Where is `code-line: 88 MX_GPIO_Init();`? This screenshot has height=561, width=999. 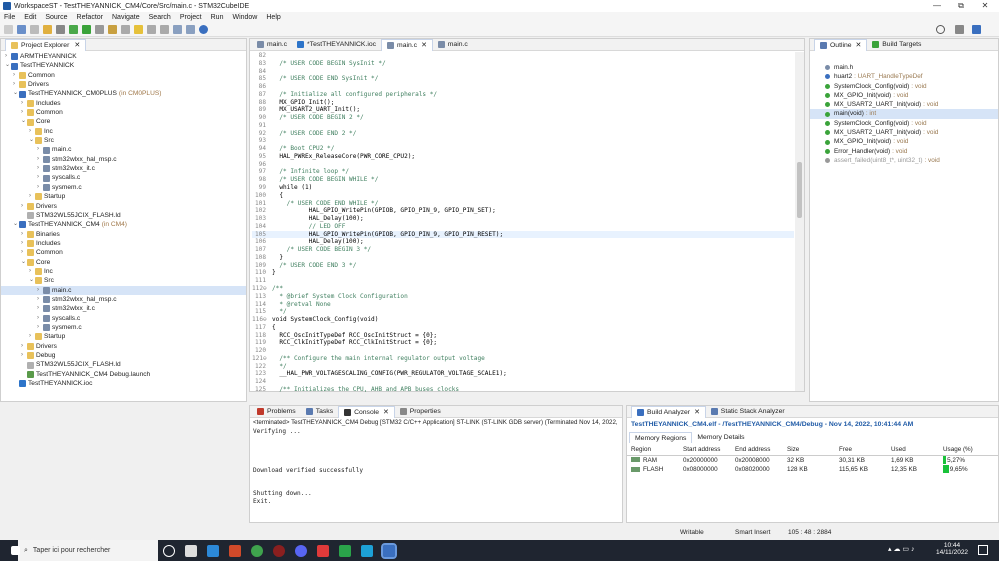 code-line: 88 MX_GPIO_Init(); is located at coordinates (523, 103).